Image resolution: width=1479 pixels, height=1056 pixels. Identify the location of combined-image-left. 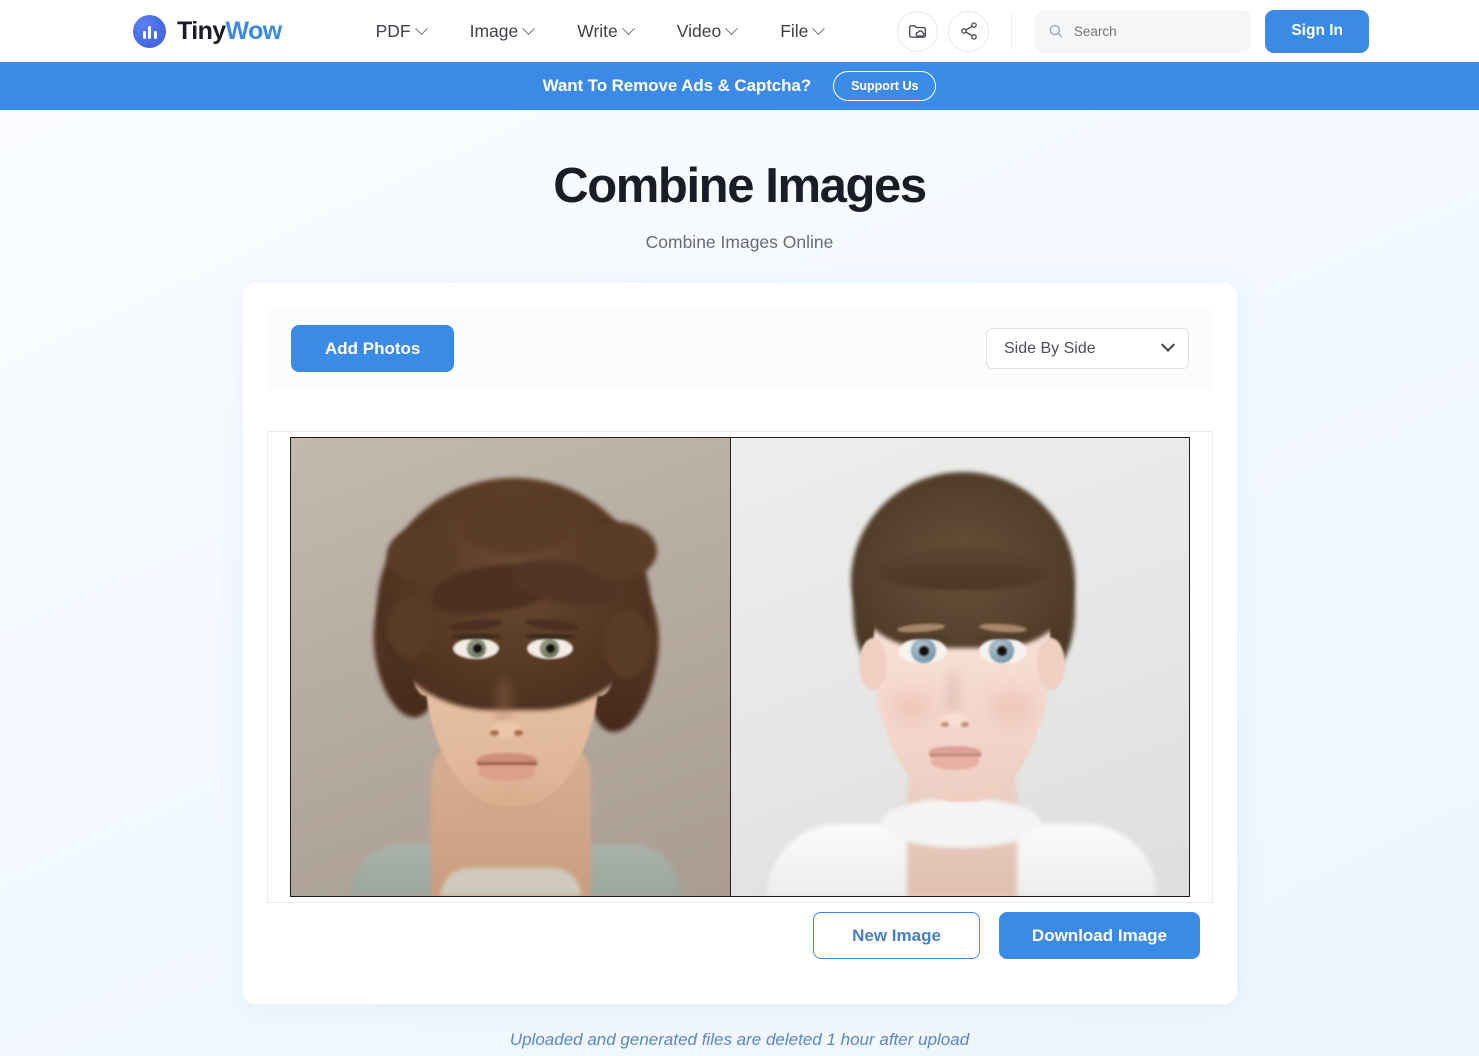
(511, 667).